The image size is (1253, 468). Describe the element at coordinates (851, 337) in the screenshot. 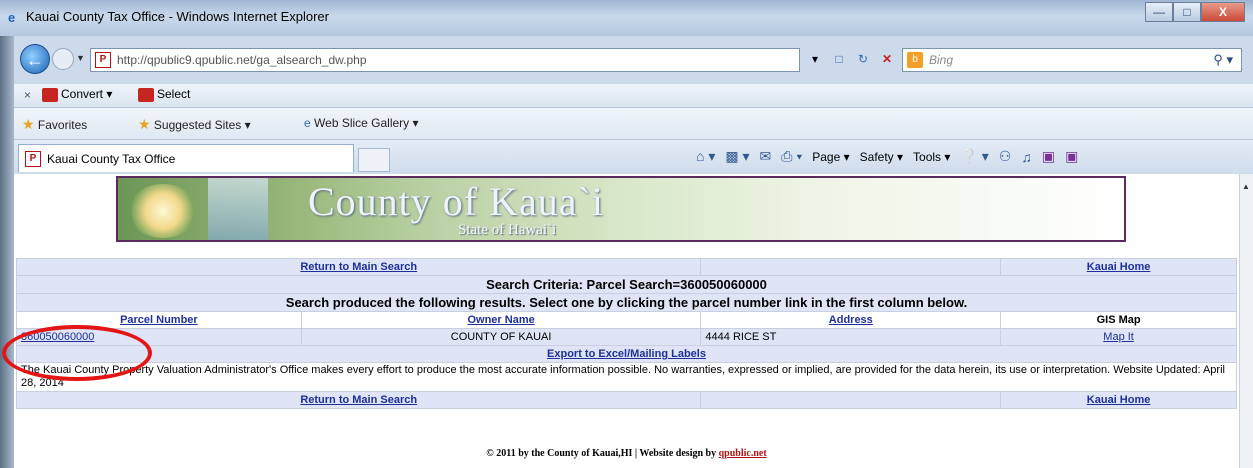

I see `address-cell: 4444 RICE ST` at that location.